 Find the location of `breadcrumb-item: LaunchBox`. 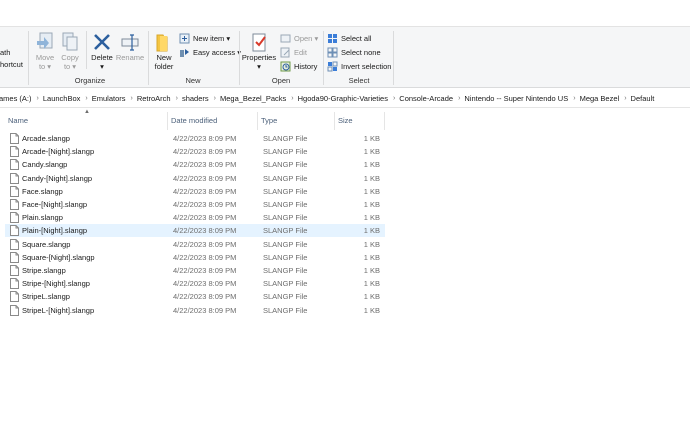

breadcrumb-item: LaunchBox is located at coordinates (62, 98).